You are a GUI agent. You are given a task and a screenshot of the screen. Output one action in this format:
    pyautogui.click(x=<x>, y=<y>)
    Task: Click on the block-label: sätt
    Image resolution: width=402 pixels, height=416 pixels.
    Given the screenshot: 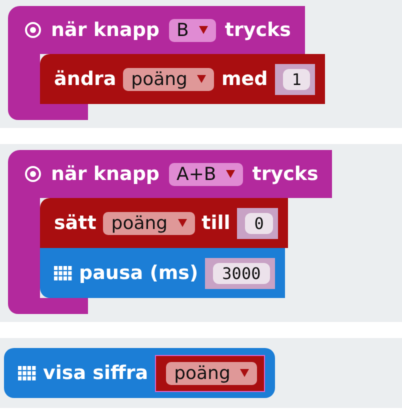 What is the action you would take?
    pyautogui.click(x=75, y=223)
    